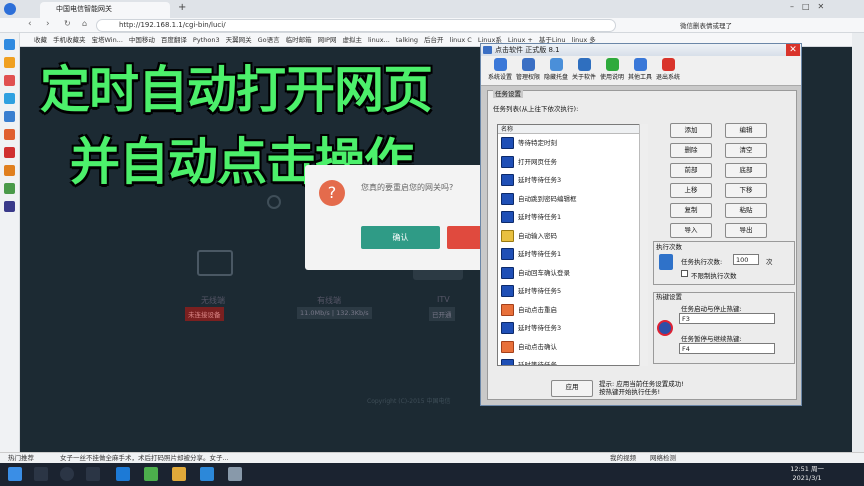  What do you see at coordinates (572, 143) in the screenshot?
I see `task-list-item: 等待特定时刻` at bounding box center [572, 143].